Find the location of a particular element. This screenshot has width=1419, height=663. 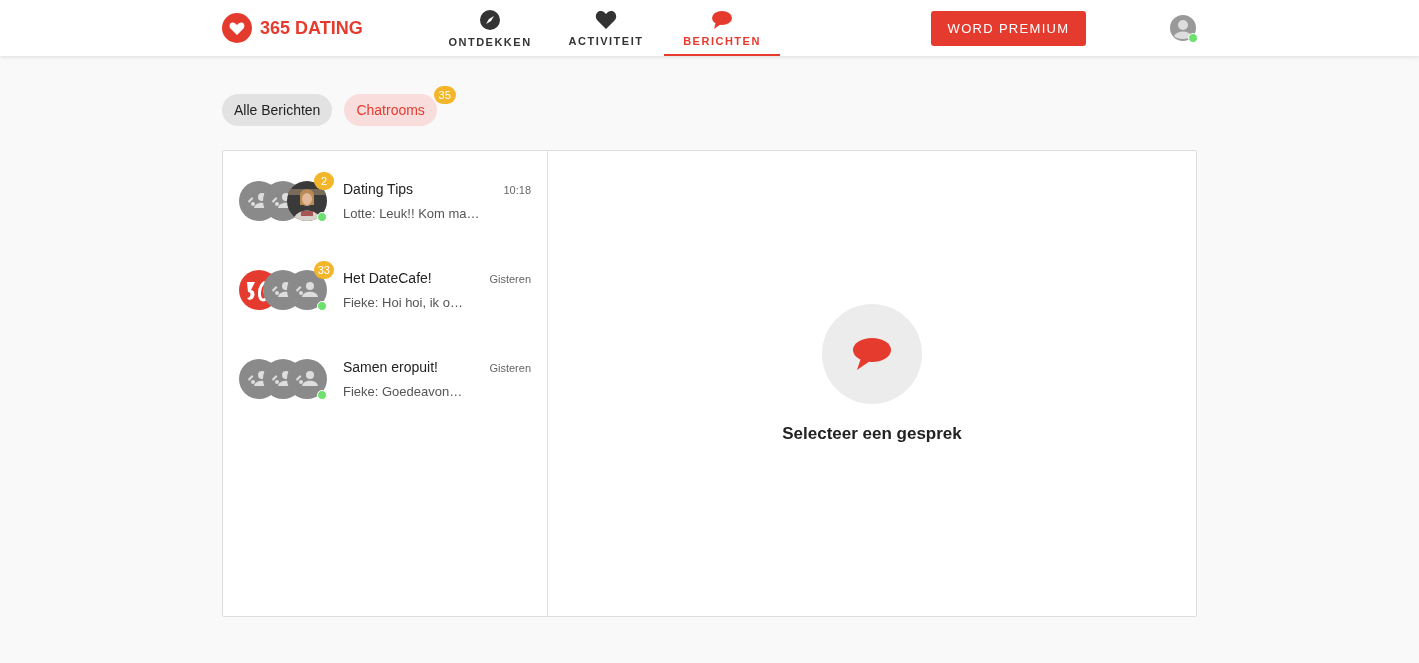

premium-button: WORD PREMIUM is located at coordinates (1008, 28).